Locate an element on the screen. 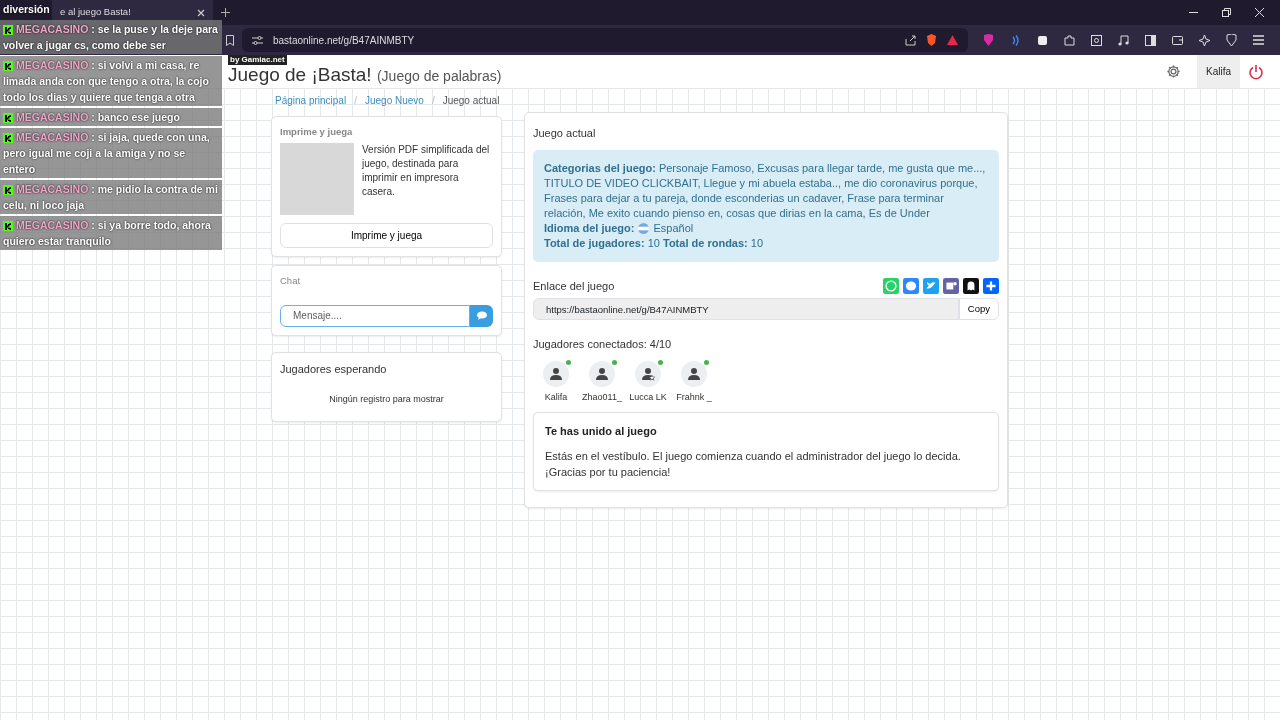 This screenshot has height=720, width=1280. ghost-icon is located at coordinates (971, 285).